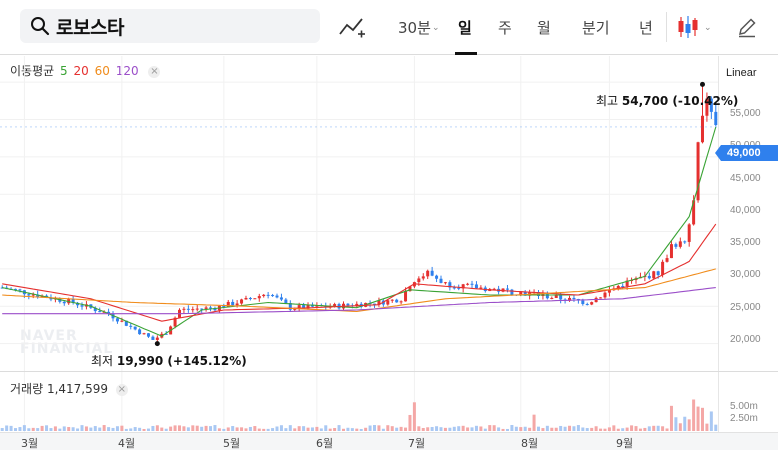 The image size is (778, 450). Describe the element at coordinates (745, 307) in the screenshot. I see `y-tick-label: 25,000` at that location.